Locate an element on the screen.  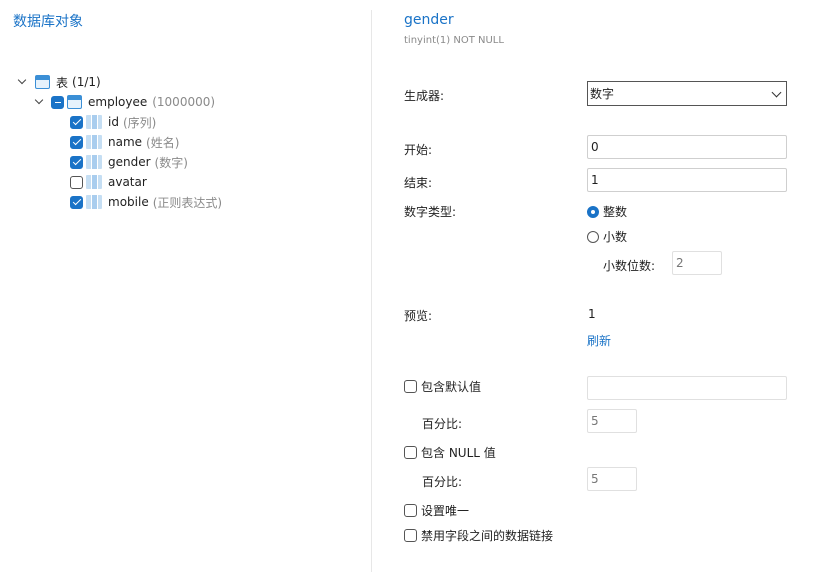
tree-node-column: avatar is located at coordinates (110, 182).